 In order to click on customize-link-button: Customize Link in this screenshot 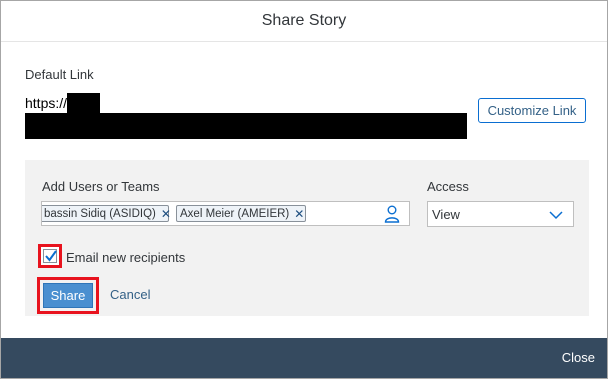, I will do `click(532, 110)`.